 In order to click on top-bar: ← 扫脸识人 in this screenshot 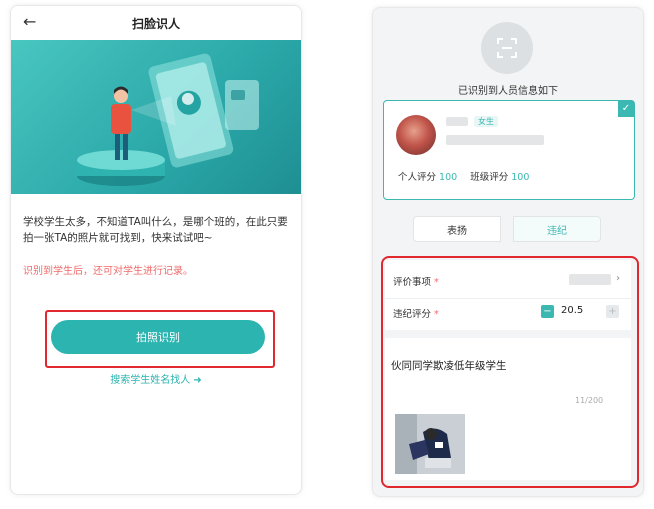, I will do `click(156, 23)`.